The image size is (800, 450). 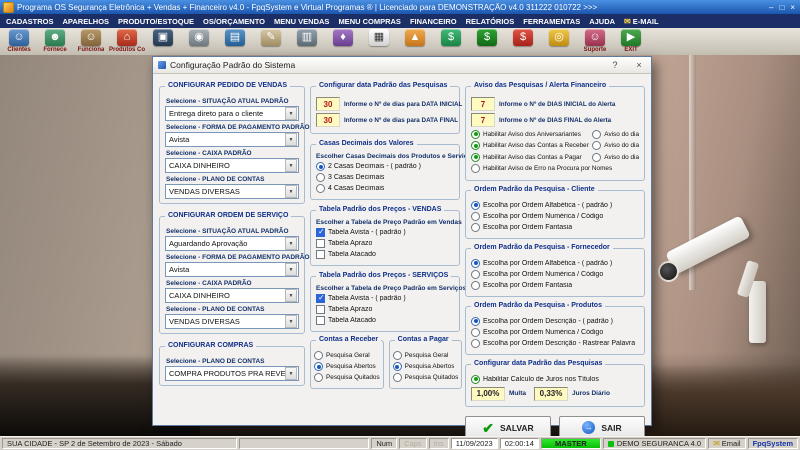 I want to click on toolbar-button-suporte: ☺ Suporte, so click(x=595, y=42).